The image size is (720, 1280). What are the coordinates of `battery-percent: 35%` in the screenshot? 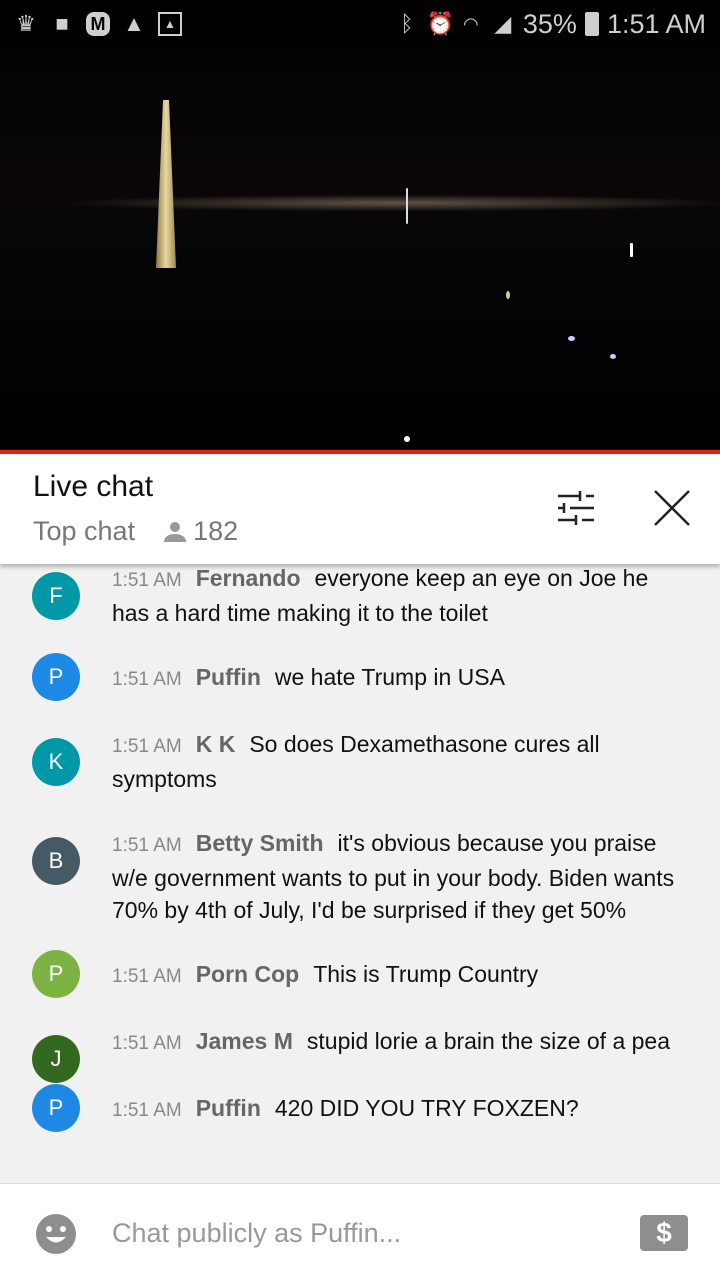 It's located at (549, 23).